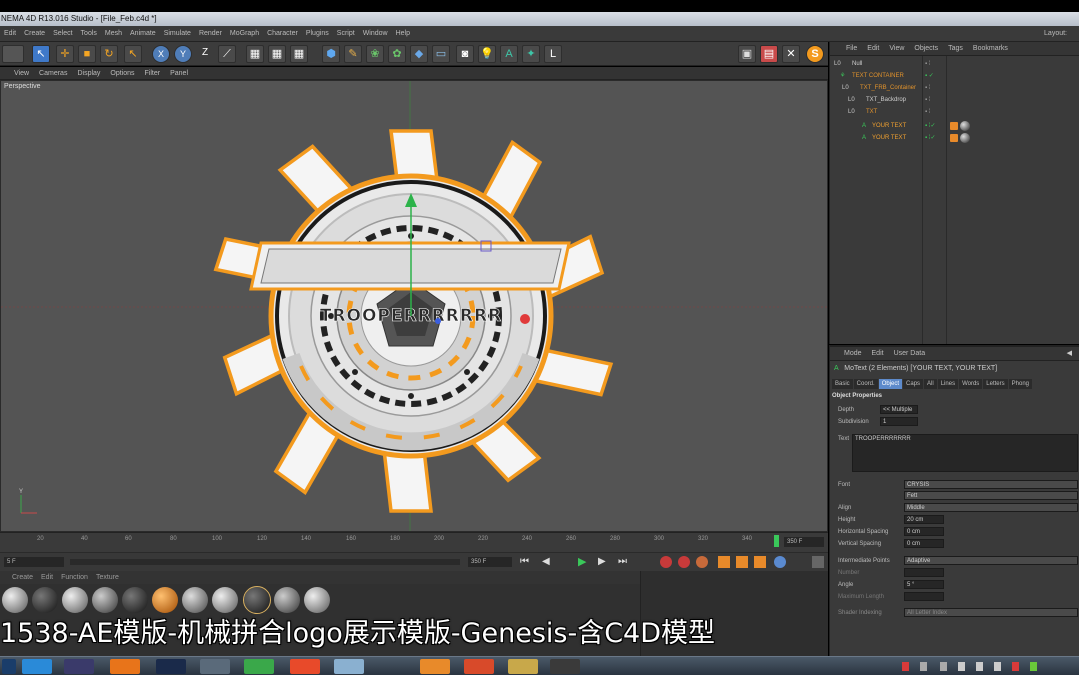 The height and width of the screenshot is (675, 1079). Describe the element at coordinates (954, 64) in the screenshot. I see `object-row: L0 Null ▪ ⁞` at that location.